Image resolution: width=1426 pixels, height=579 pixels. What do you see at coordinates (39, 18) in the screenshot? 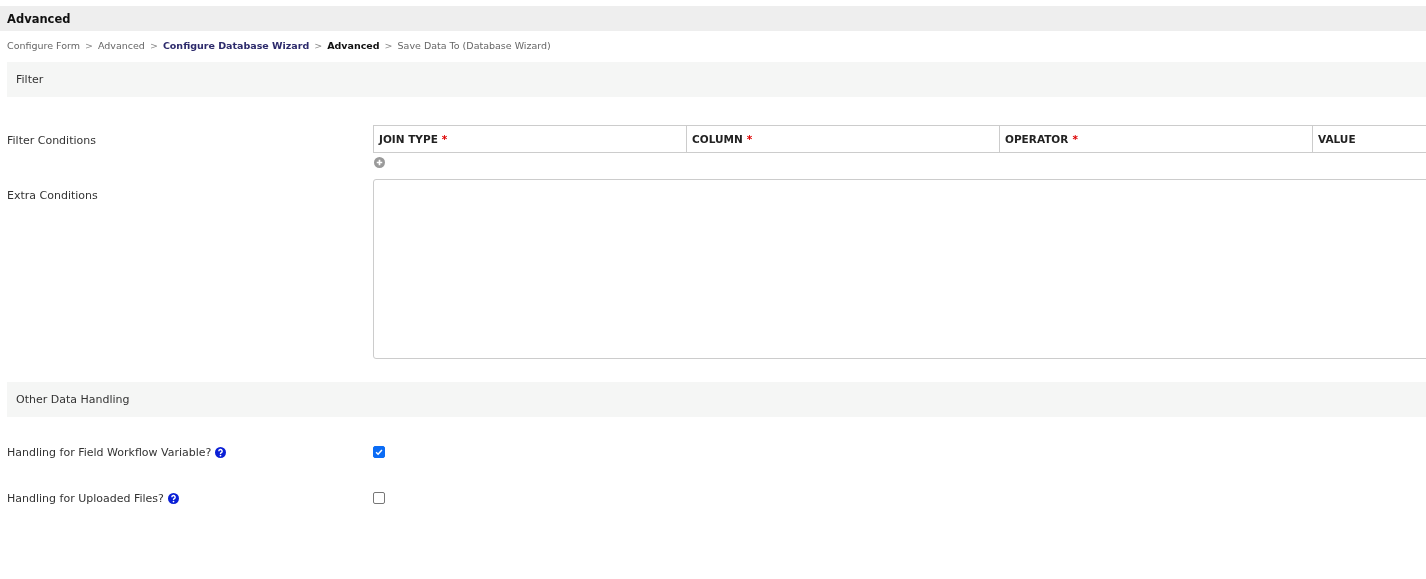
I see `page-title: Advanced` at bounding box center [39, 18].